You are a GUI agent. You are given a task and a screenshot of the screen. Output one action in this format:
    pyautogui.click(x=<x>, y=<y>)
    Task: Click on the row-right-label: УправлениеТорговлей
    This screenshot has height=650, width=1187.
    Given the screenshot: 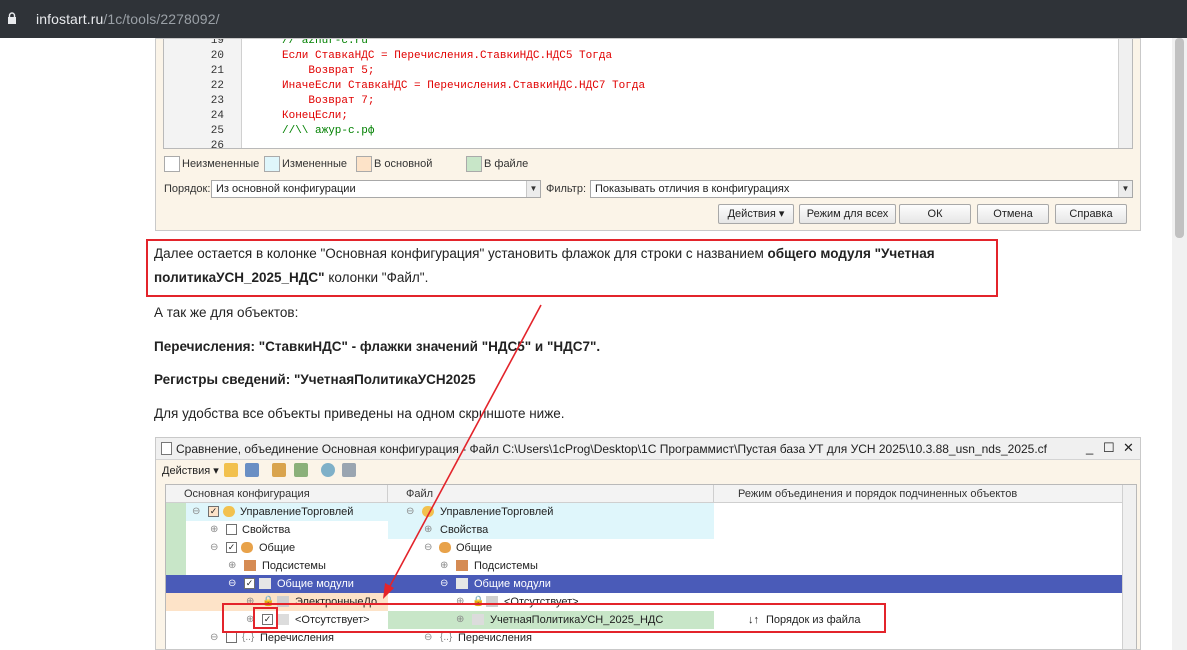 What is the action you would take?
    pyautogui.click(x=497, y=512)
    